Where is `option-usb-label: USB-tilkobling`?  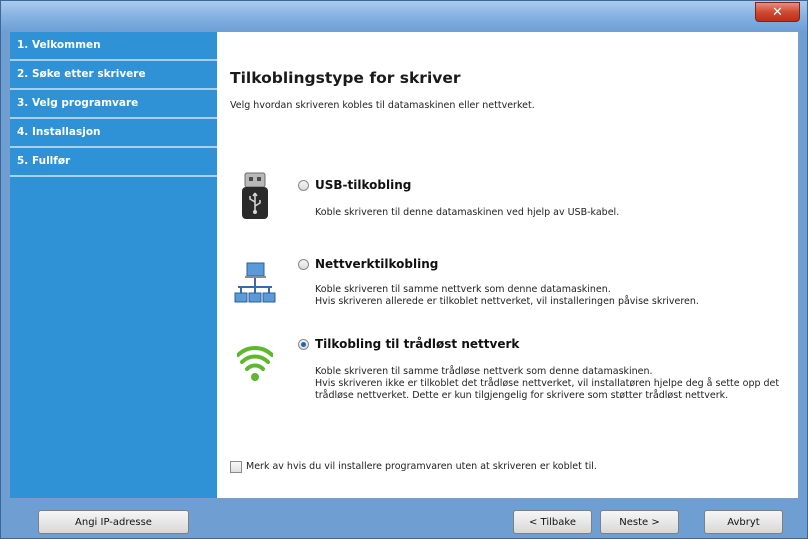 option-usb-label: USB-tilkobling is located at coordinates (363, 185).